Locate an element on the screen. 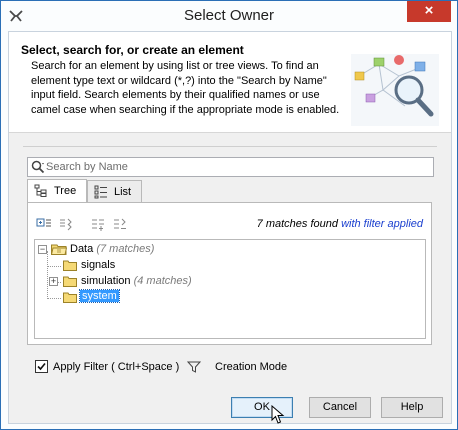  group-separator is located at coordinates (230, 146).